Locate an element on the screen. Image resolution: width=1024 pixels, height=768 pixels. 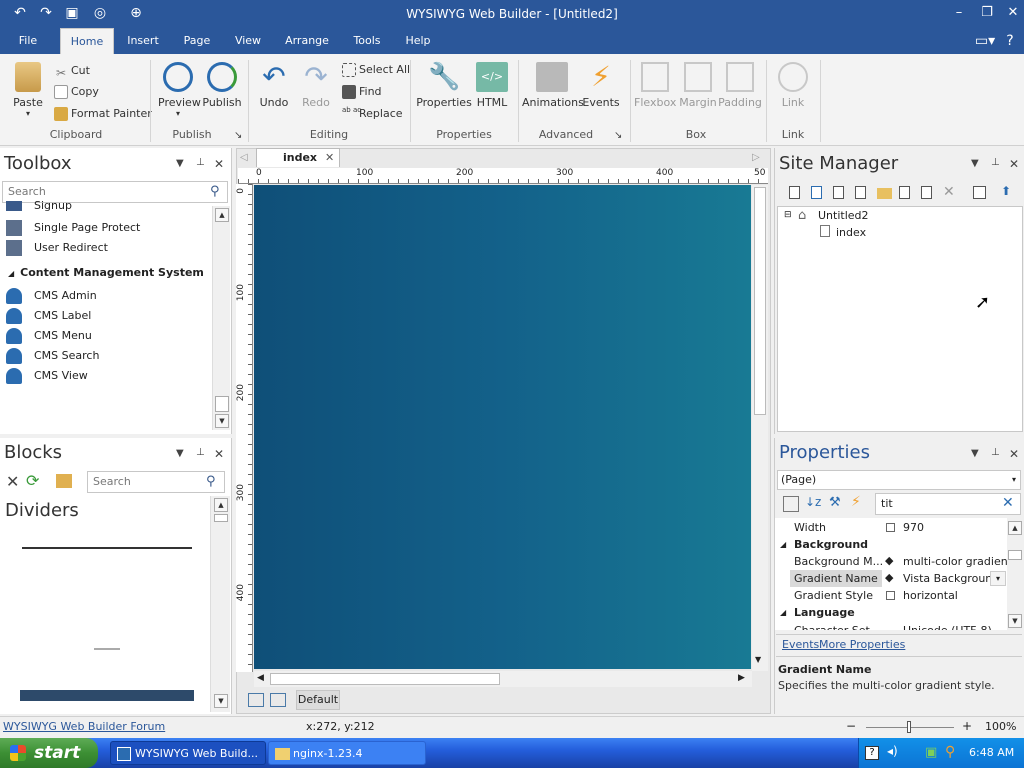
events-button: ⚡ Events is located at coordinates (601, 86).